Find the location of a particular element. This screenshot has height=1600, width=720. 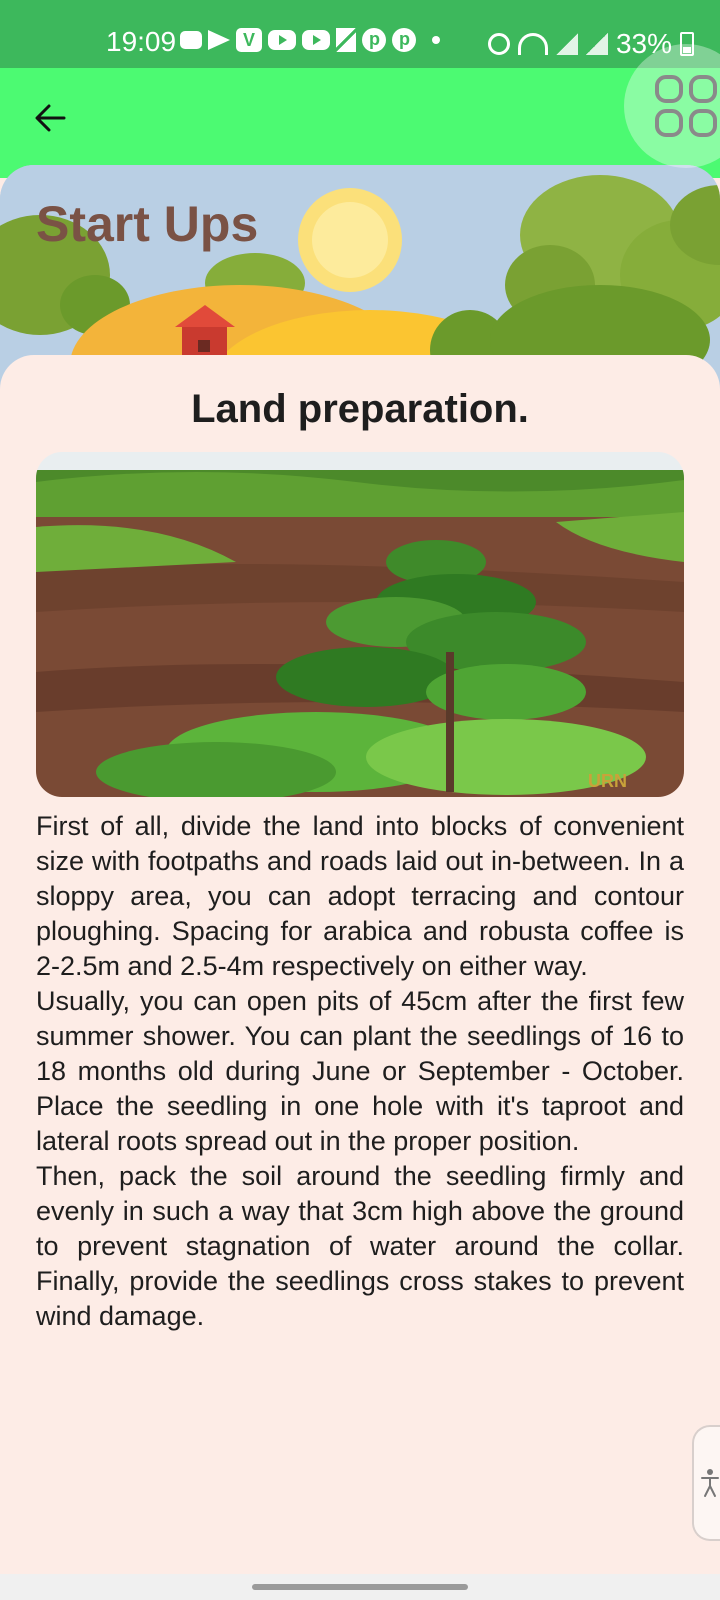

article-title: Land preparation. is located at coordinates (360, 409).